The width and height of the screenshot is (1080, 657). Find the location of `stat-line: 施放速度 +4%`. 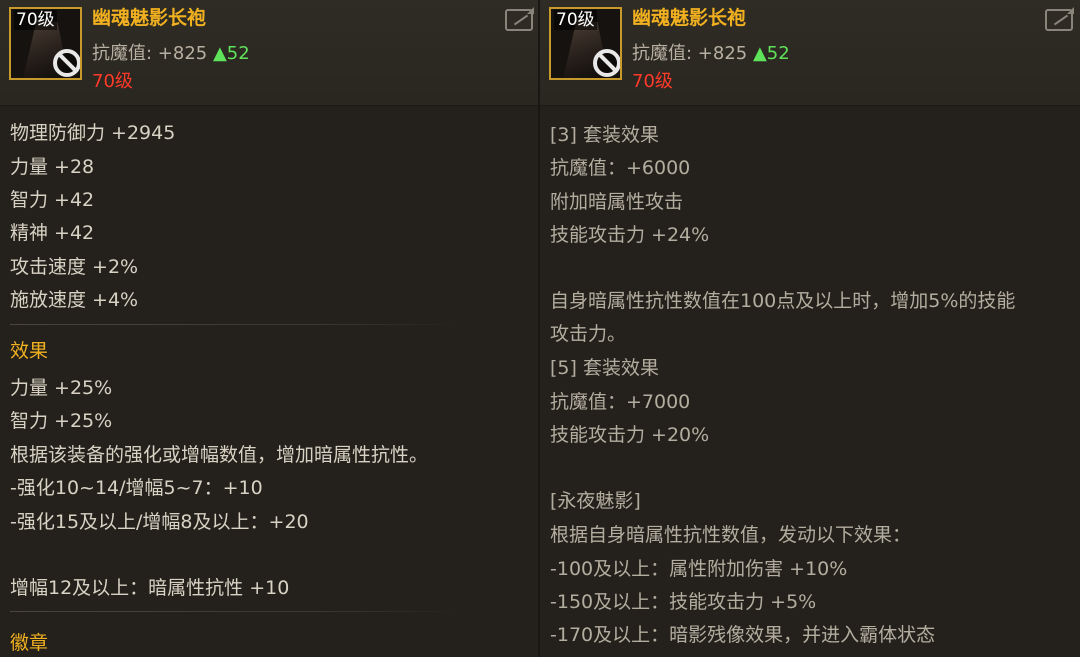

stat-line: 施放速度 +4% is located at coordinates (74, 300).